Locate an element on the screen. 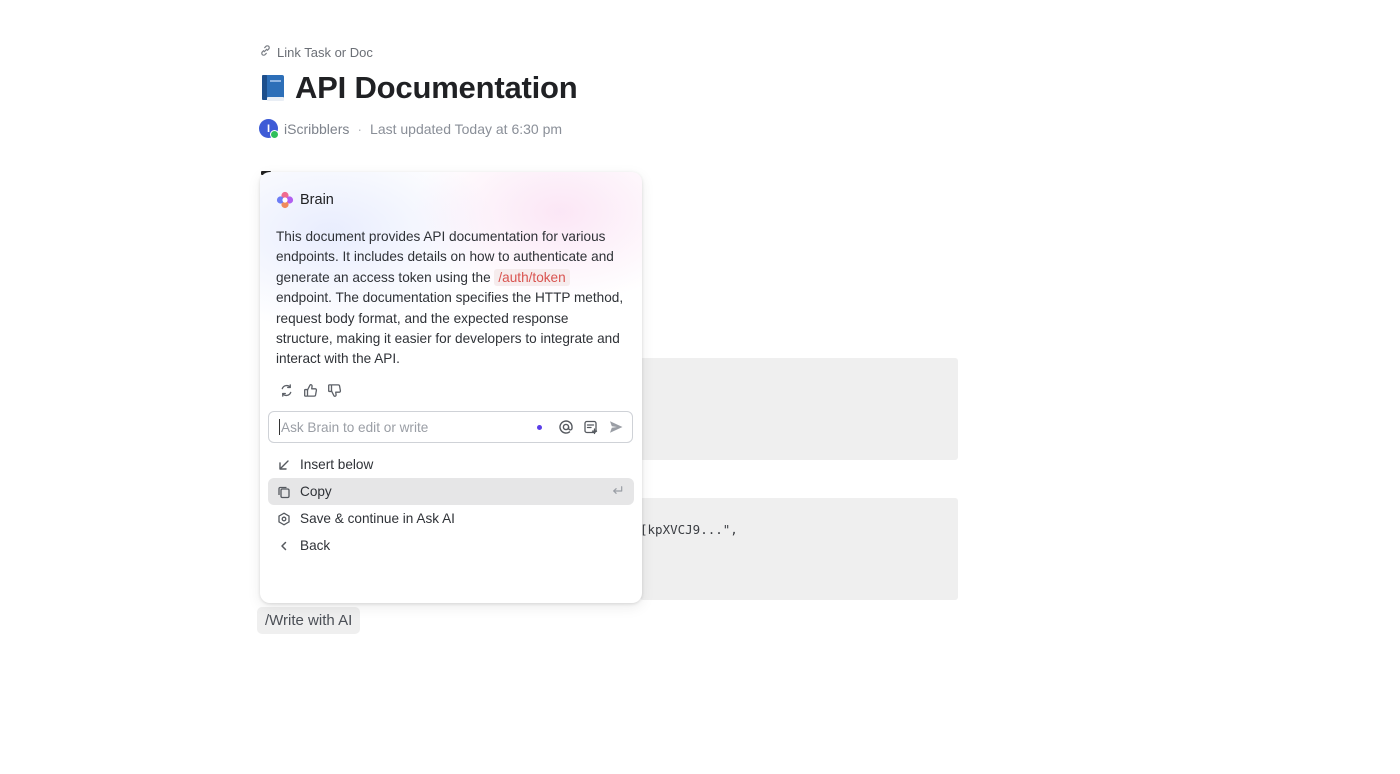 This screenshot has height=774, width=1400. ai-save-icon is located at coordinates (284, 518).